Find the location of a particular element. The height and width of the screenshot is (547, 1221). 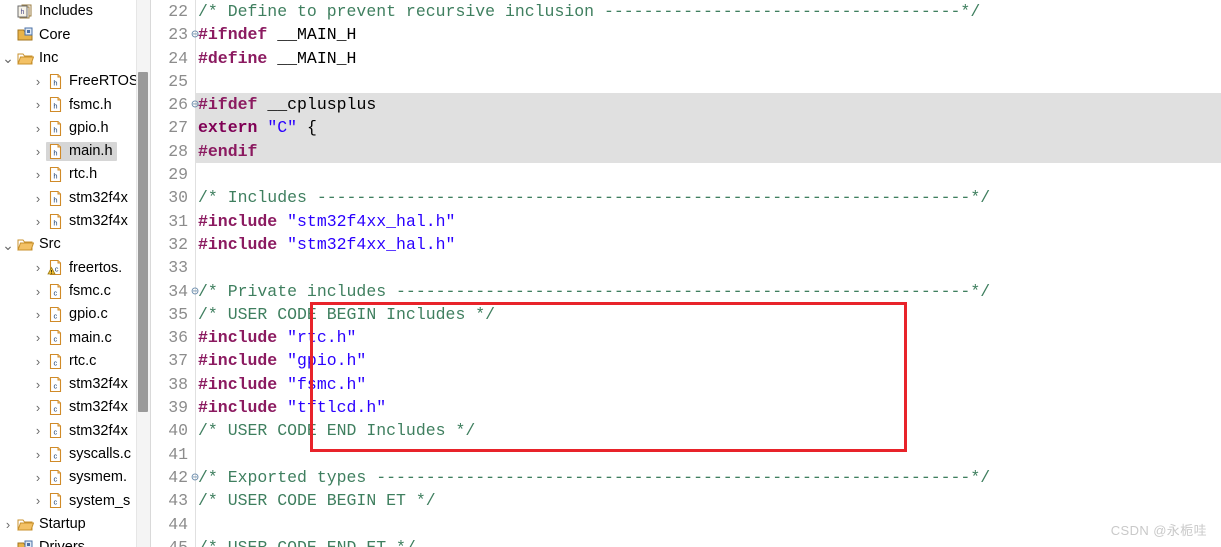

tree-item-content: Core is located at coordinates (45, 34).